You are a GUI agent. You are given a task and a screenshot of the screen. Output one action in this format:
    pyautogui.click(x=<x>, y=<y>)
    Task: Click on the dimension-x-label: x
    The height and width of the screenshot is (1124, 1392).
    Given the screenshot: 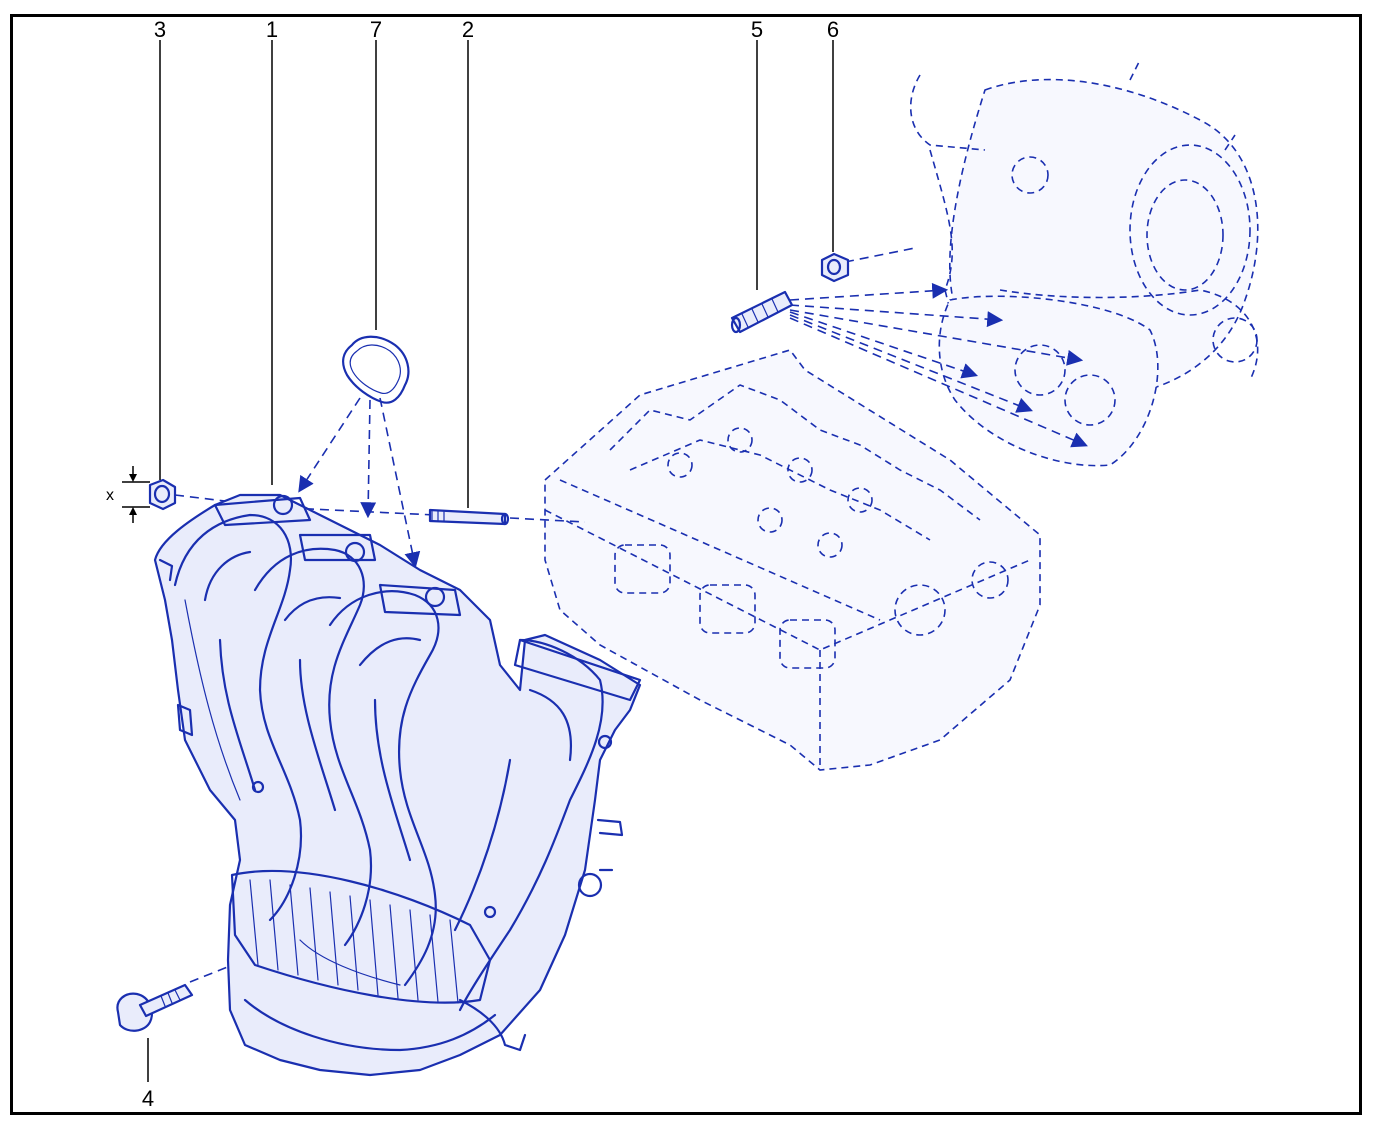 What is the action you would take?
    pyautogui.click(x=110, y=495)
    